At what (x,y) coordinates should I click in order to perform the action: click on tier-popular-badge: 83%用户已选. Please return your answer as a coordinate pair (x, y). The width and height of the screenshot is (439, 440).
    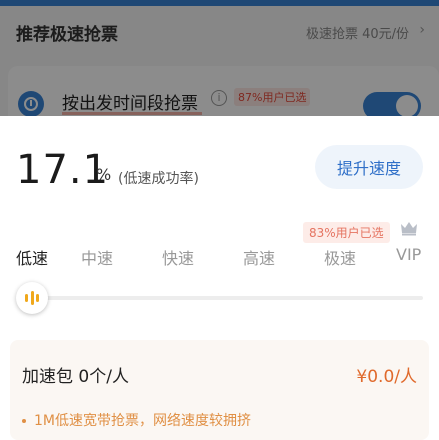
    Looking at the image, I should click on (346, 232).